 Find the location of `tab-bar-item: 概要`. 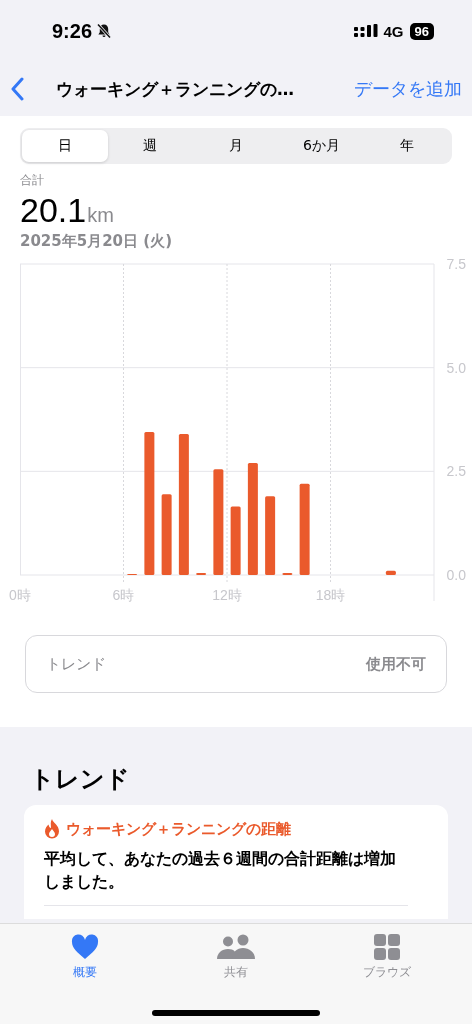

tab-bar-item: 概要 is located at coordinates (85, 955).